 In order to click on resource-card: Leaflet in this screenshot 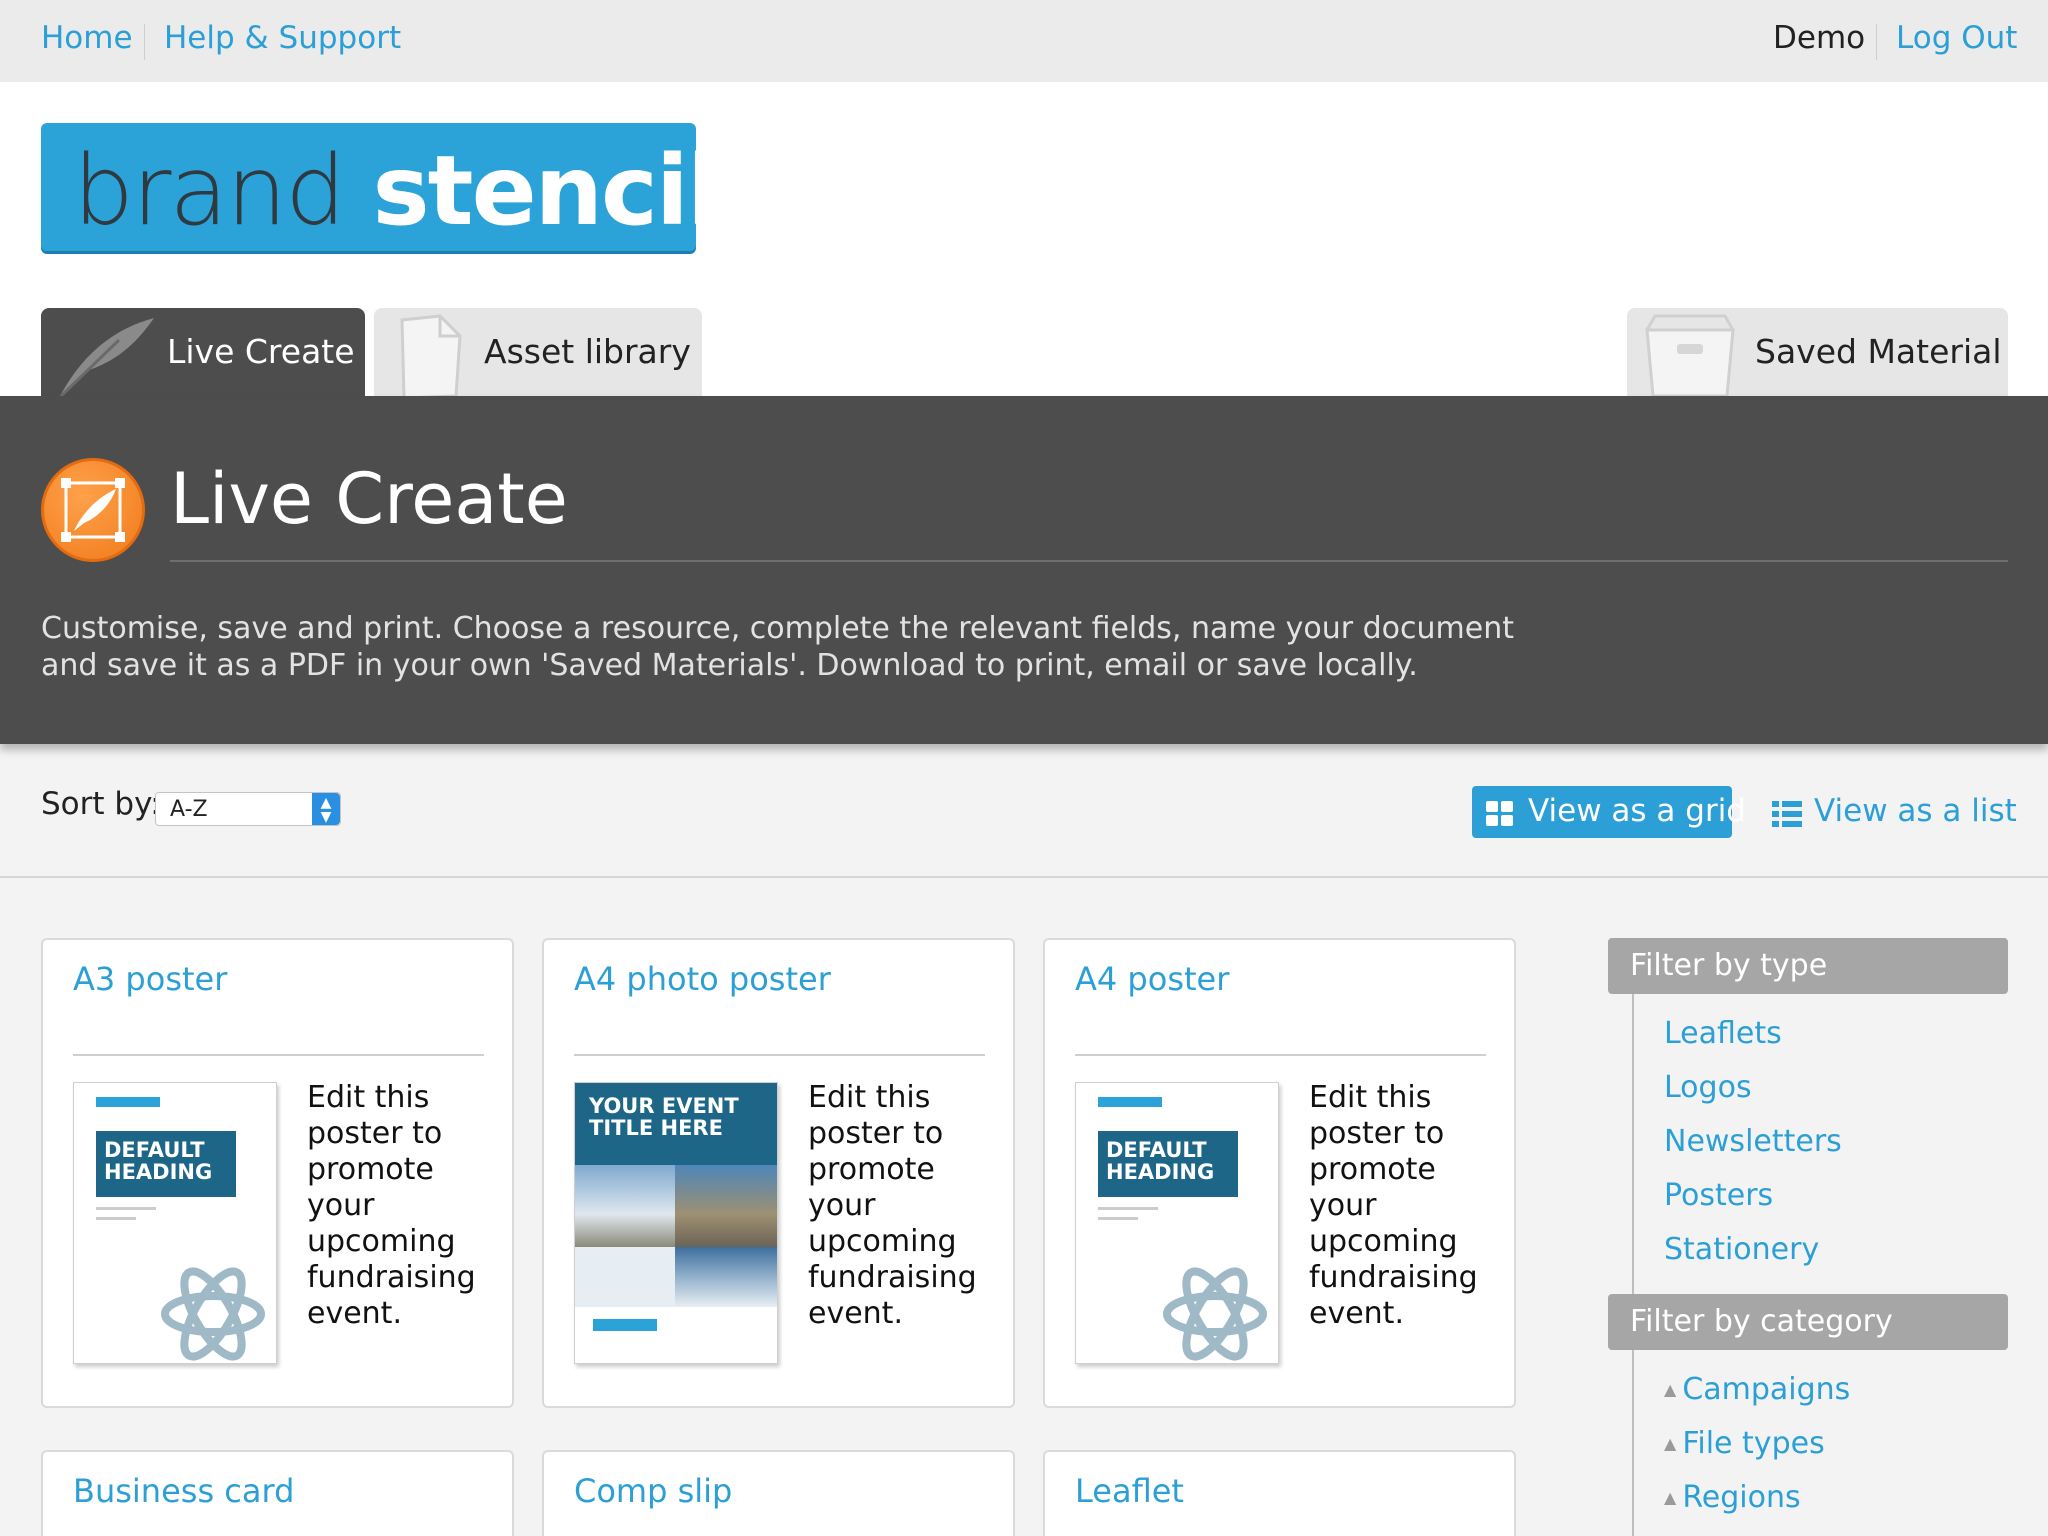, I will do `click(1279, 1493)`.